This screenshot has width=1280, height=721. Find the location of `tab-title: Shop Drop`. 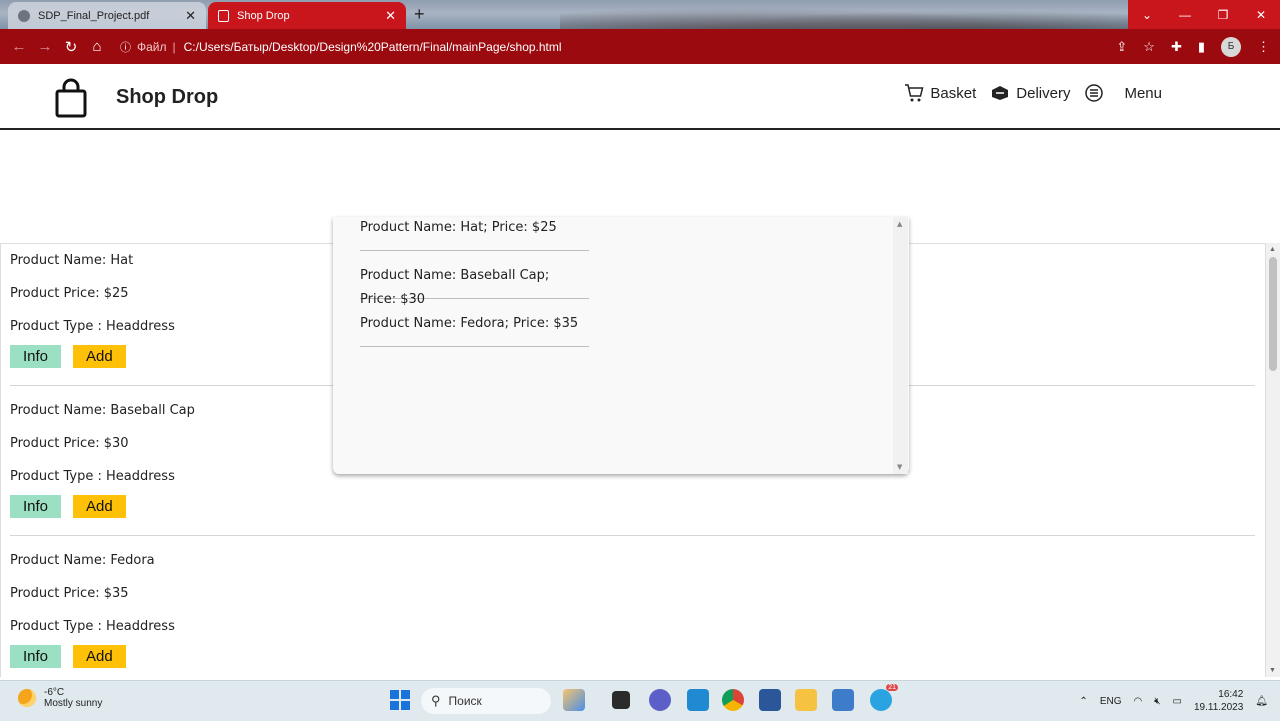

tab-title: Shop Drop is located at coordinates (263, 15).